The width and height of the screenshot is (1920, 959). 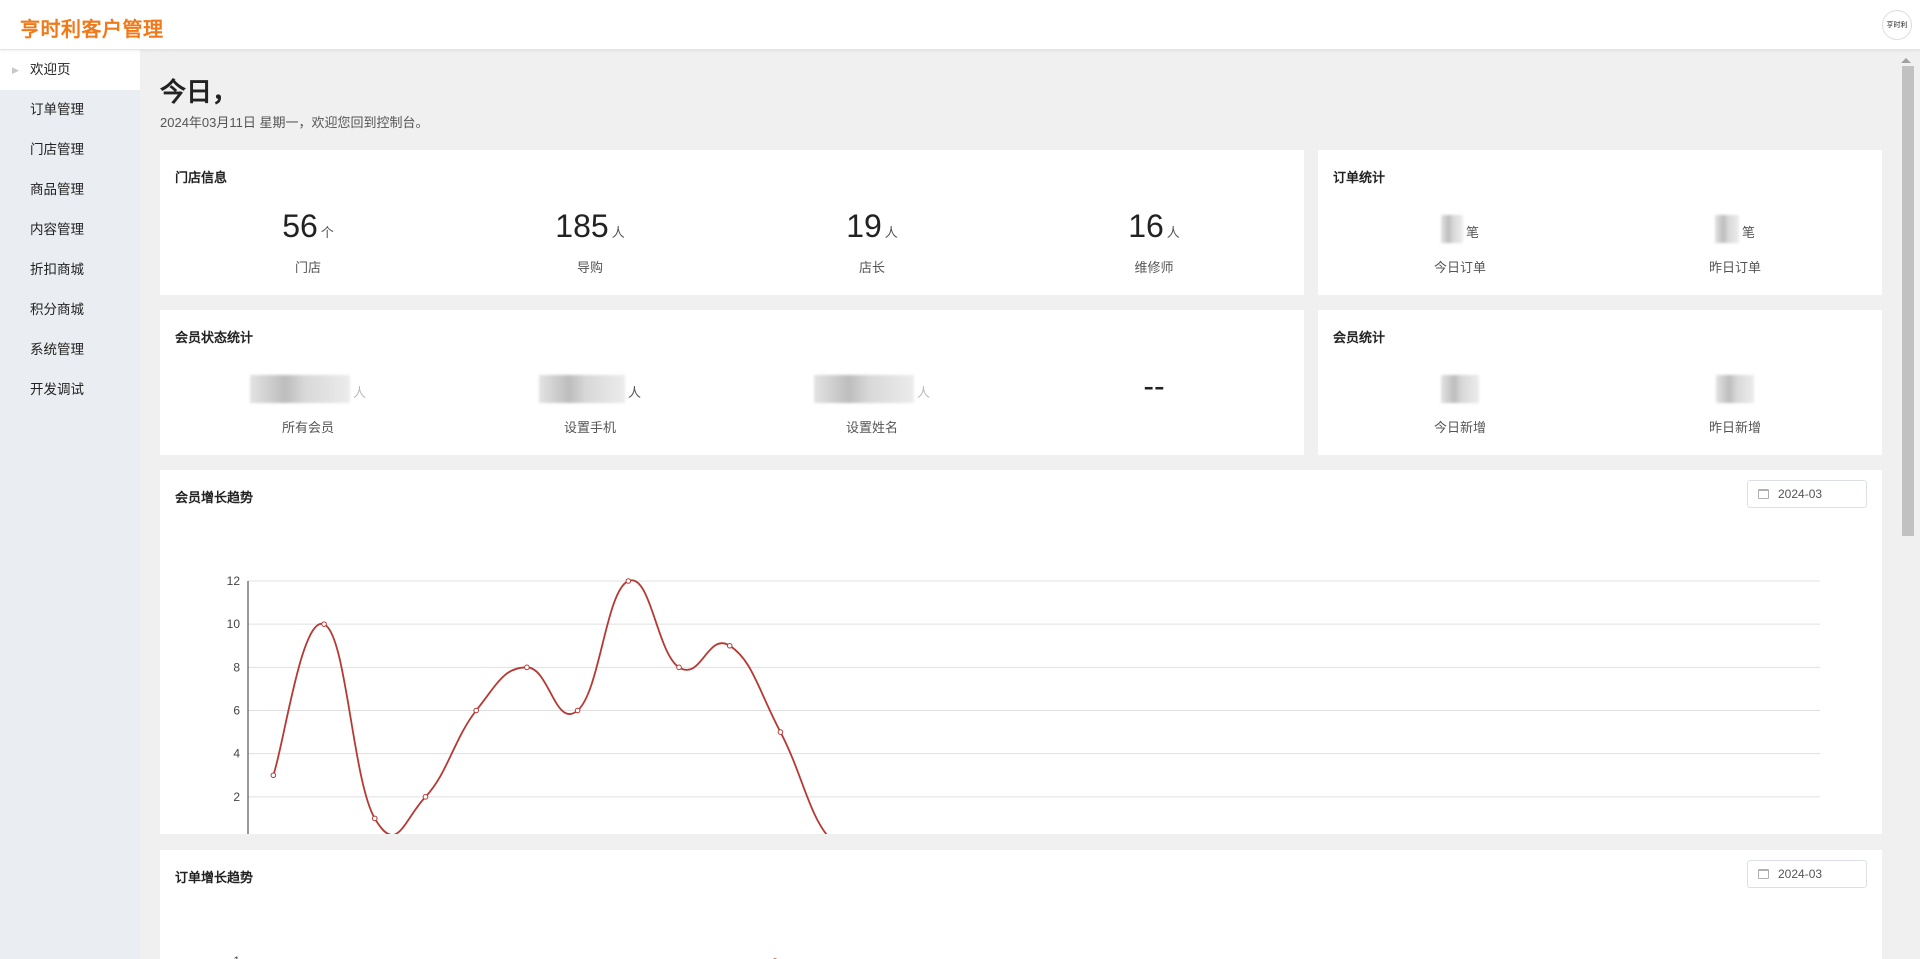 I want to click on stat-store-managers: 19 人 店长, so click(x=872, y=240).